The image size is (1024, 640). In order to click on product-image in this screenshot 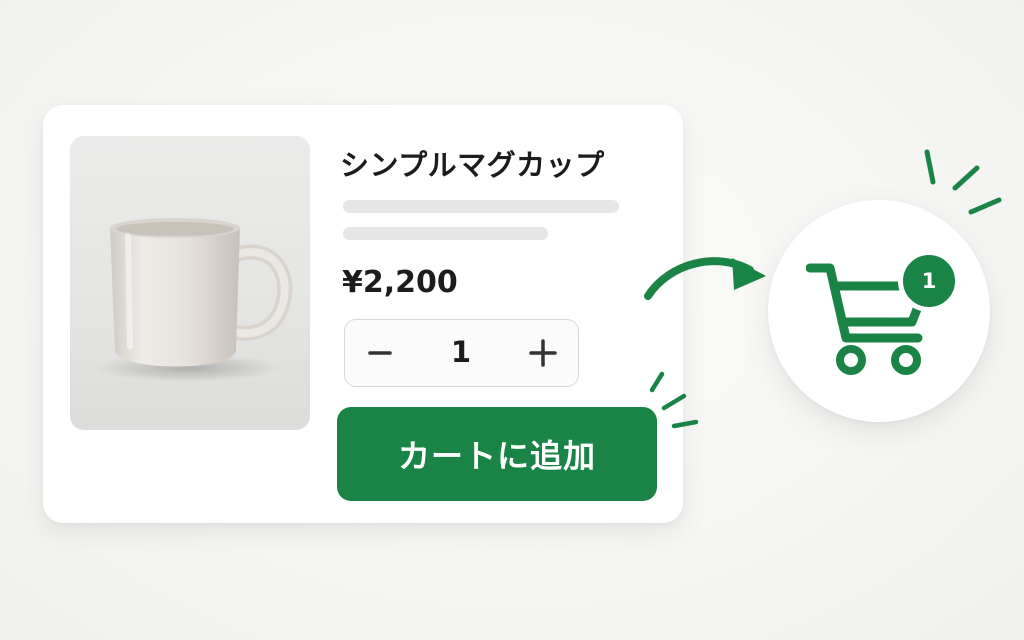, I will do `click(190, 283)`.